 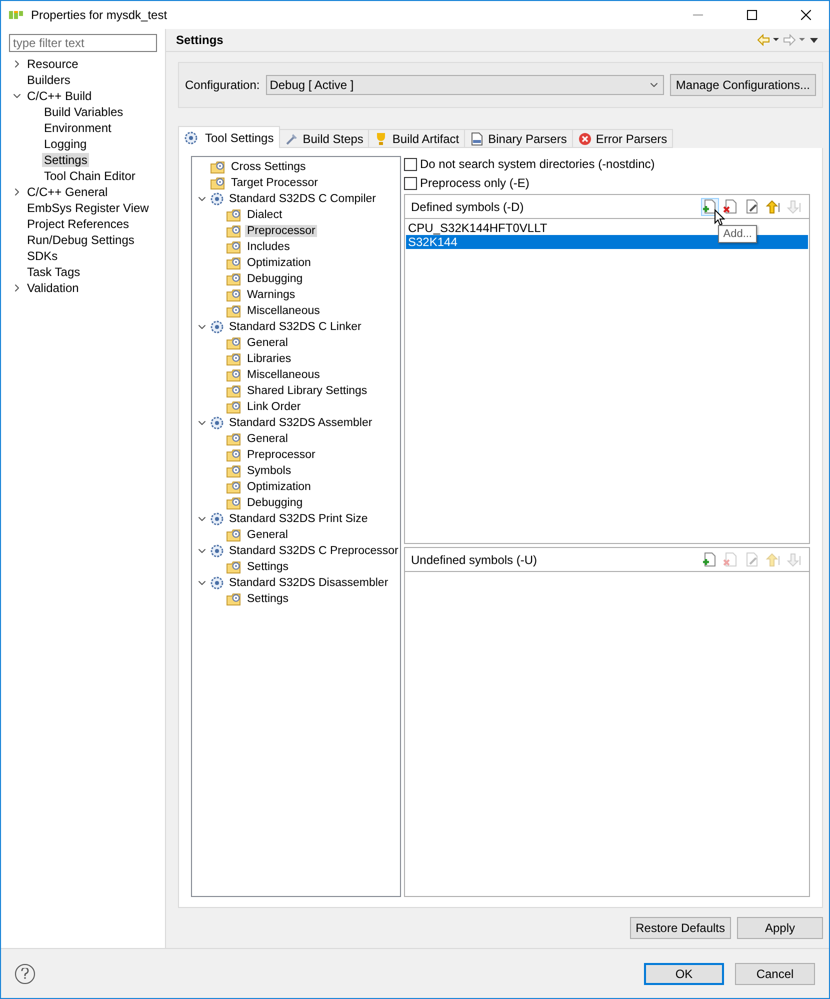 I want to click on sidebar-item: Logging, so click(x=65, y=144).